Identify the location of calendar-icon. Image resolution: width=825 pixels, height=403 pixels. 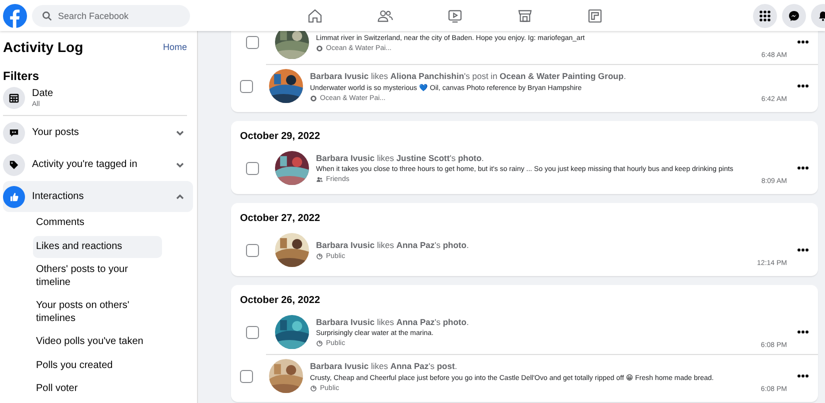
(14, 98).